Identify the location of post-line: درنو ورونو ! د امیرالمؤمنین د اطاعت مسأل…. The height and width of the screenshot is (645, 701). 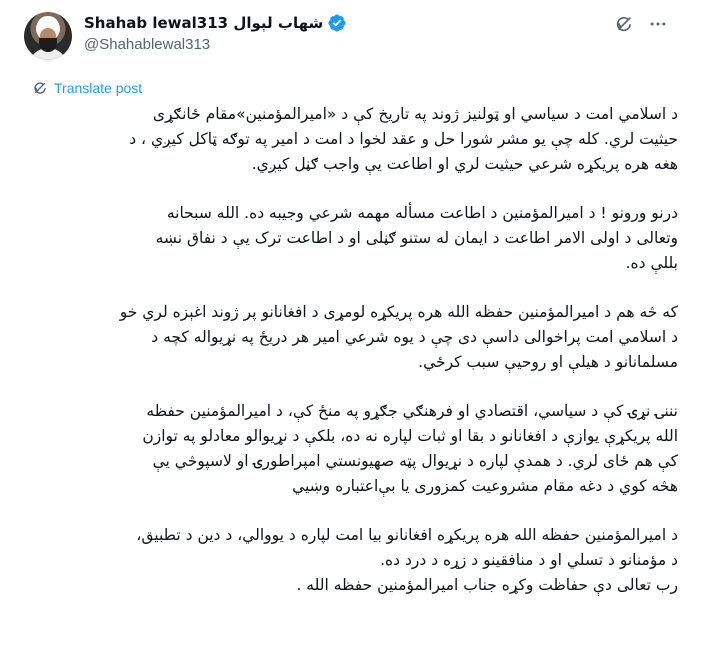
(422, 213).